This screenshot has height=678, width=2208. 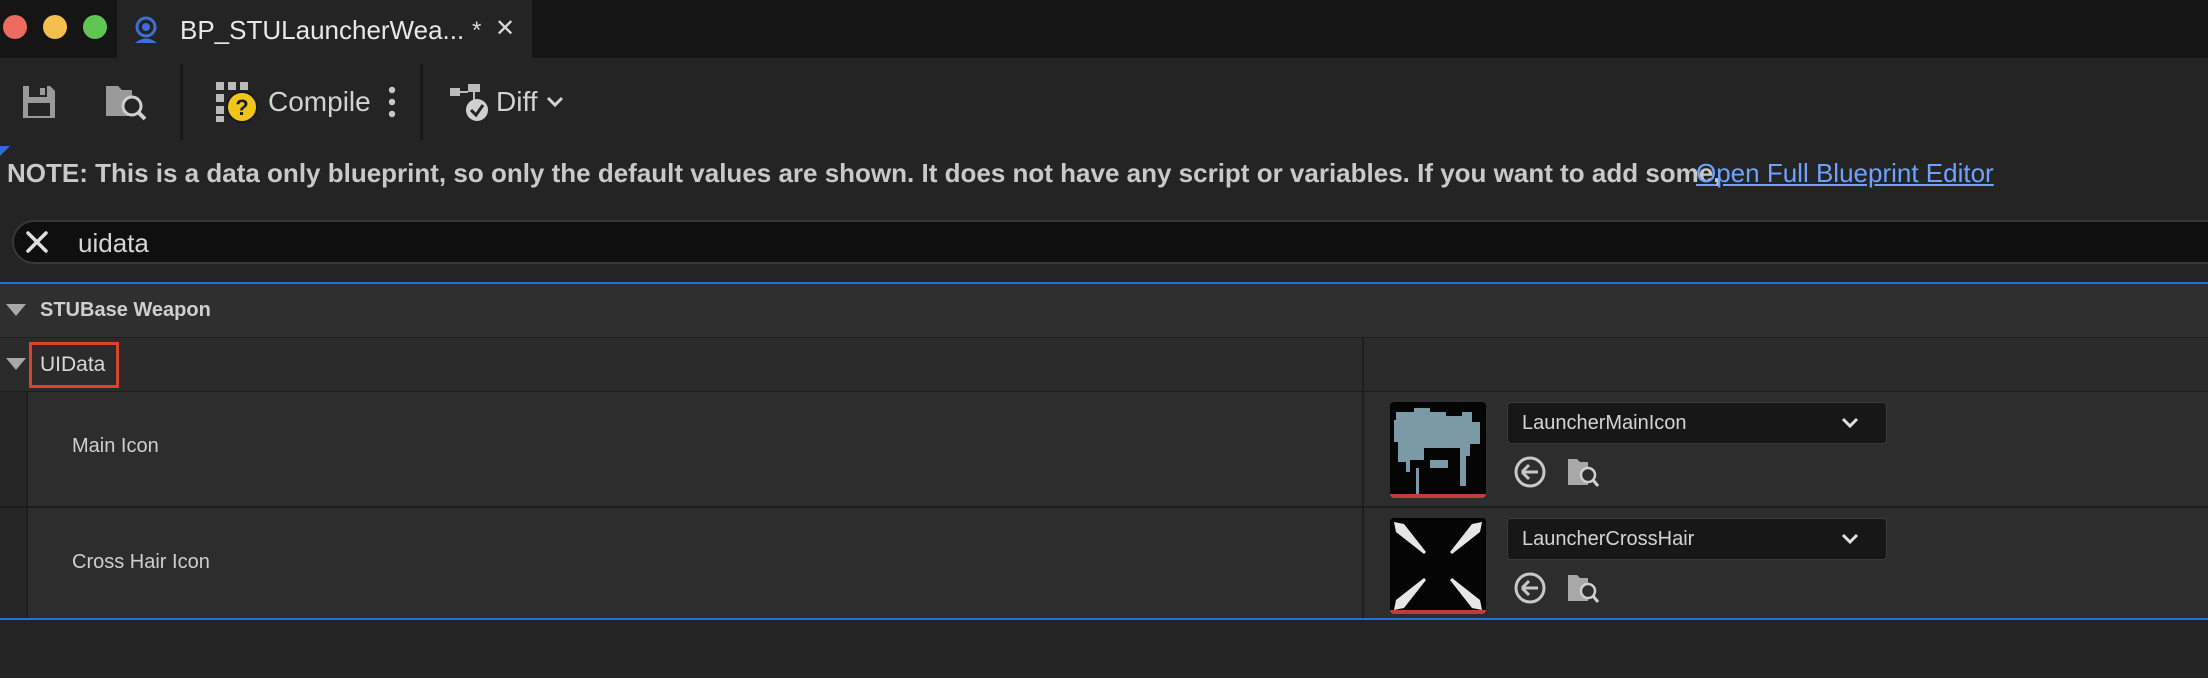 I want to click on diff-button: Diff, so click(x=506, y=102).